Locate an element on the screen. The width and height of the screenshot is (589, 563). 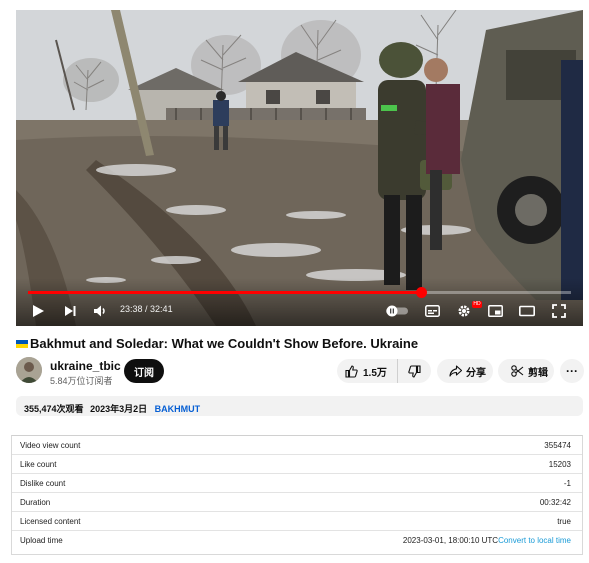
clip-label: 剪辑 is located at coordinates (538, 373).